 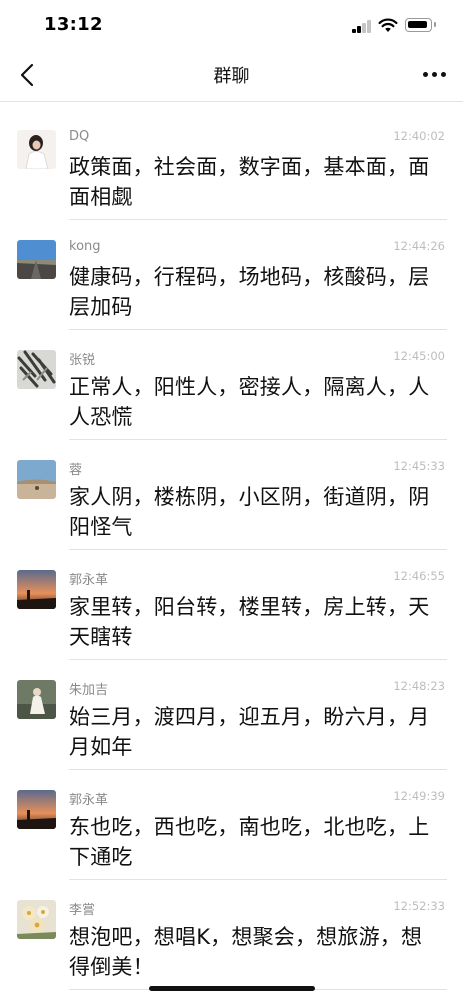 What do you see at coordinates (249, 402) in the screenshot?
I see `message-text: 正常人，阳性人，密接人，隔离人，人人恐慌` at bounding box center [249, 402].